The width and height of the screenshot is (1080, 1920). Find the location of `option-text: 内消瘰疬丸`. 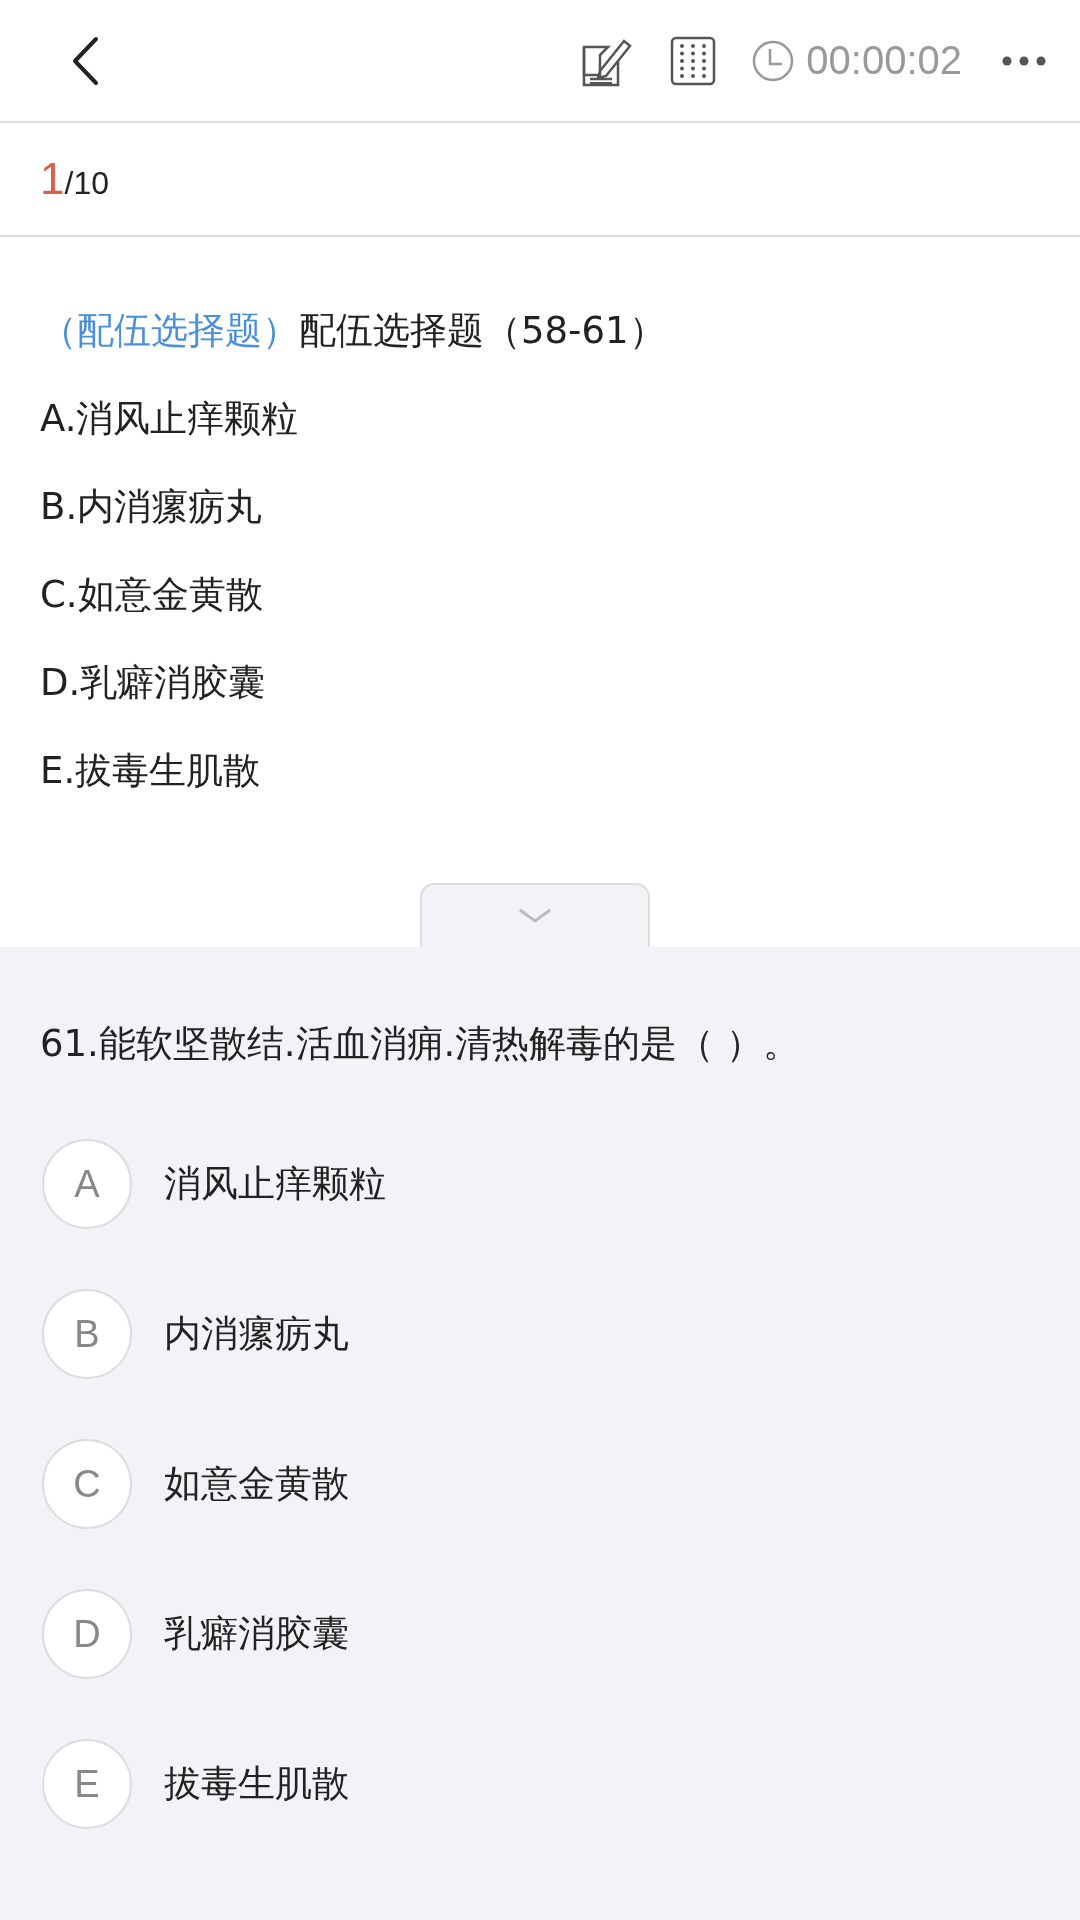

option-text: 内消瘰疬丸 is located at coordinates (256, 1334).